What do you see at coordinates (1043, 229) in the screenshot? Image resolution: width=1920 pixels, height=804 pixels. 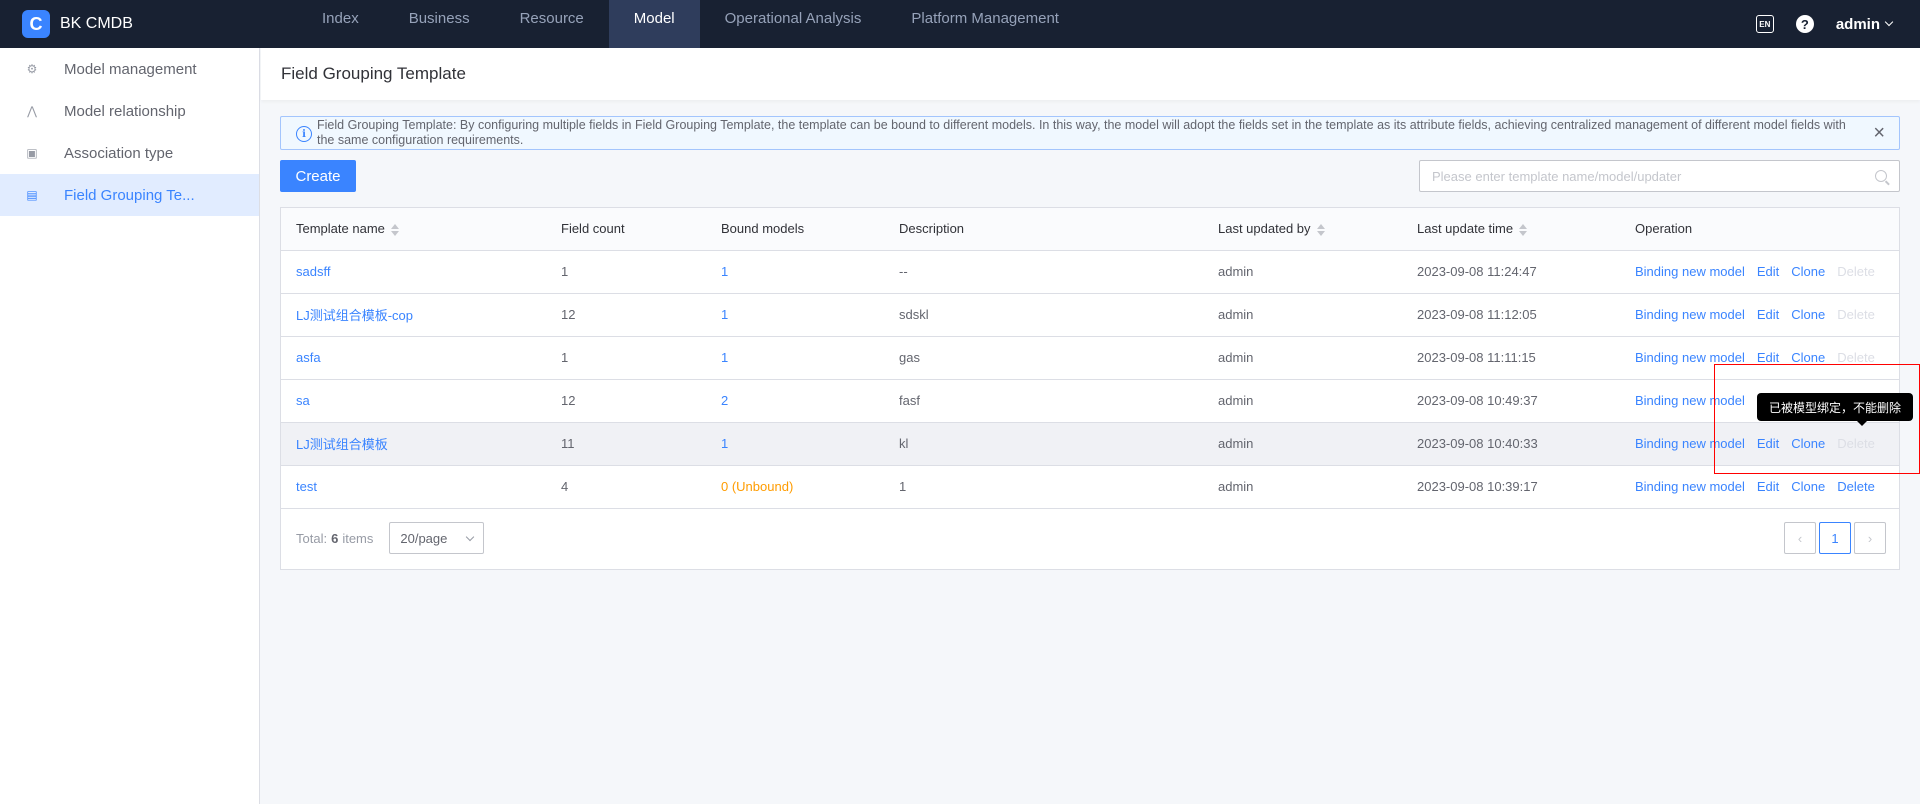 I see `header-description: Description` at bounding box center [1043, 229].